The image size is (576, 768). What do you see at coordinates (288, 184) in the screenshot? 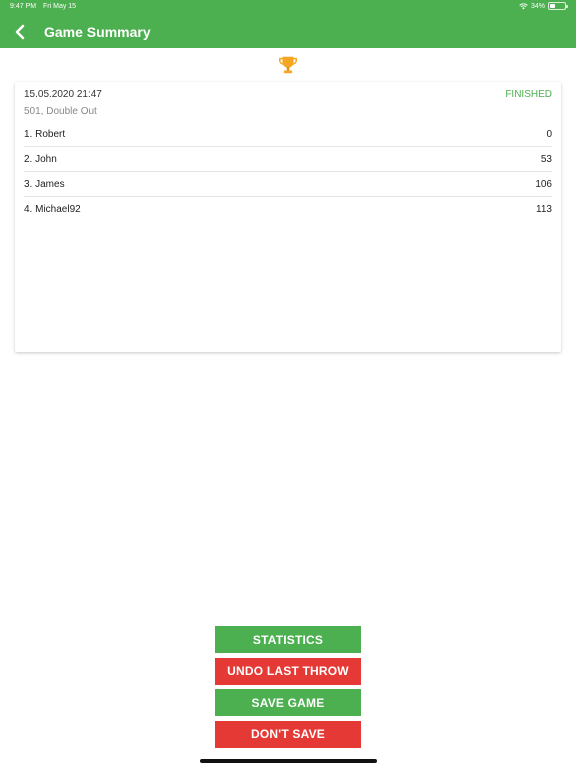
I see `player-row: 3. James 106` at bounding box center [288, 184].